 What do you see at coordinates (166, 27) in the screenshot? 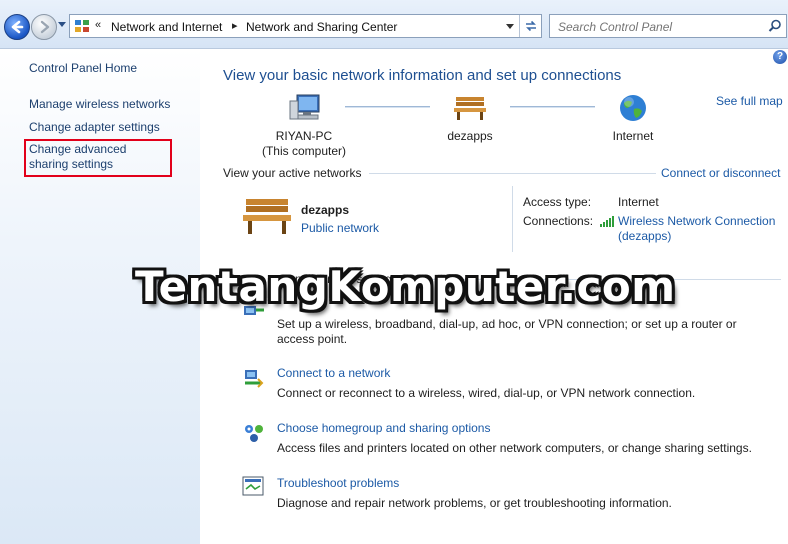
I see `breadcrumb-network-and-internet: Network and Internet` at bounding box center [166, 27].